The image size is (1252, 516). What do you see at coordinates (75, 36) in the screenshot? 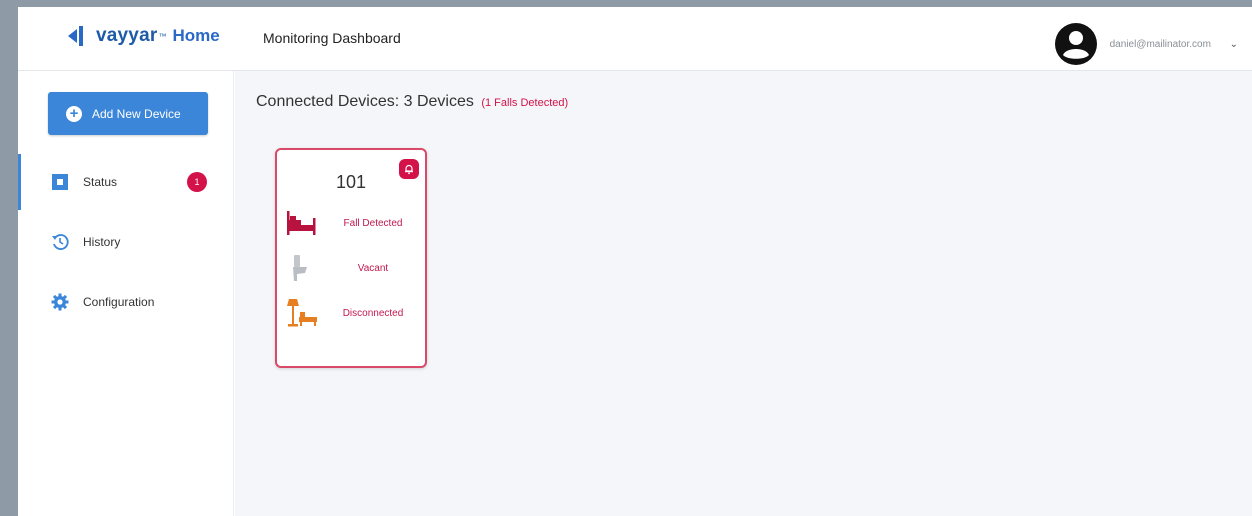
I see `vayyar-logo-icon` at bounding box center [75, 36].